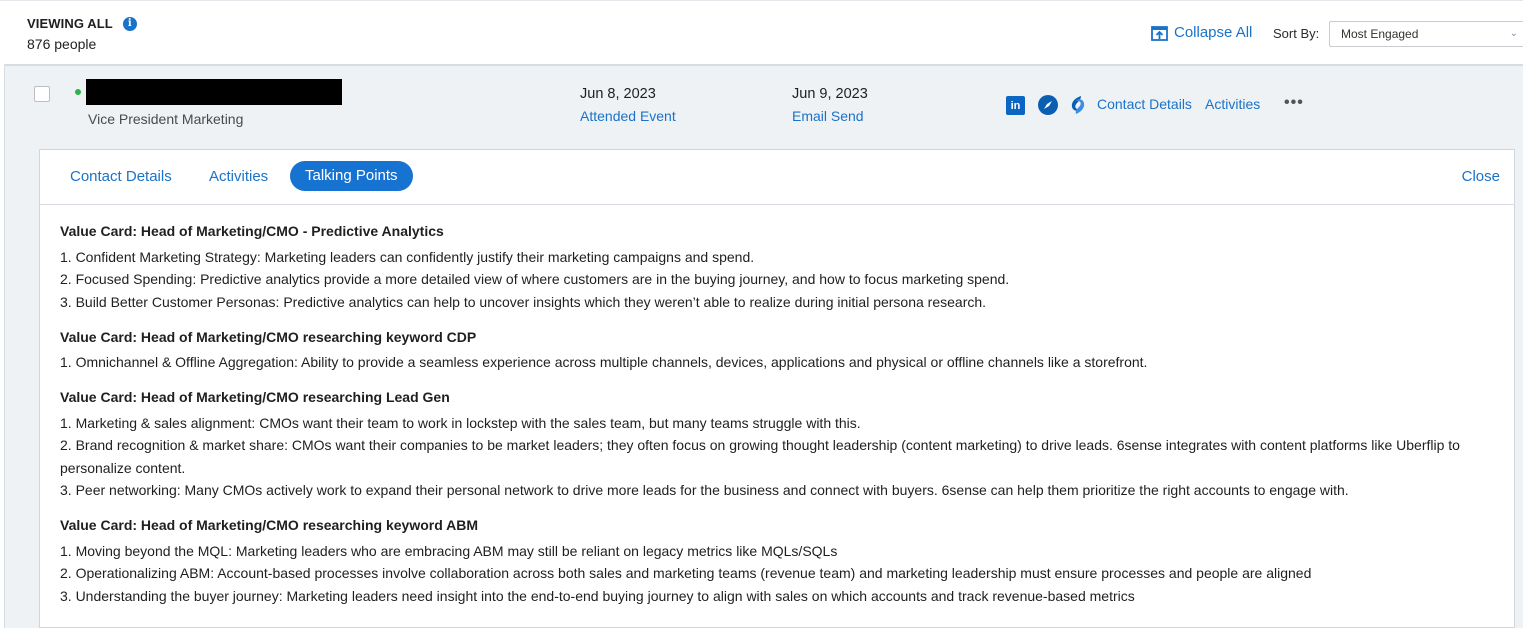 Image resolution: width=1523 pixels, height=628 pixels. I want to click on chevron-down-icon: ⌄, so click(1513, 33).